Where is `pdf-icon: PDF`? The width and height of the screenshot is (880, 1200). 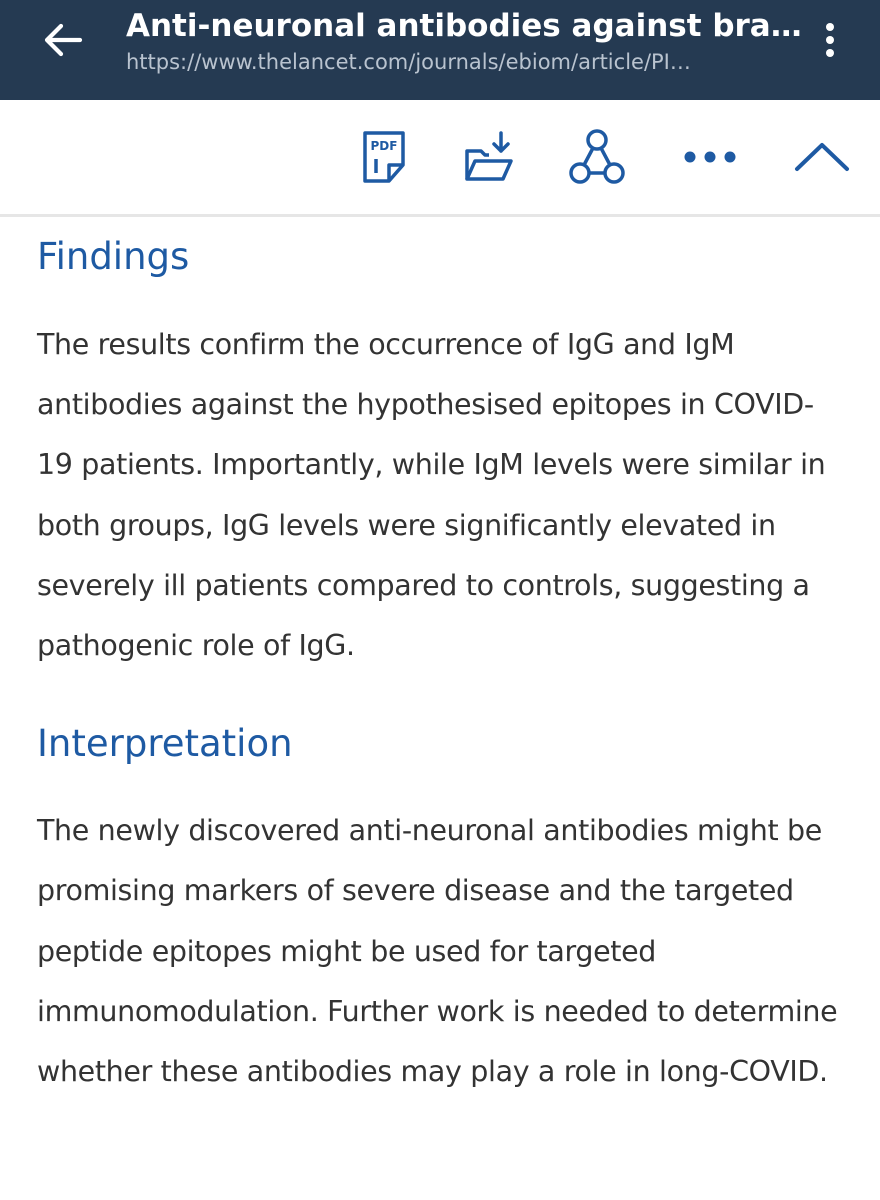
pdf-icon: PDF is located at coordinates (384, 157).